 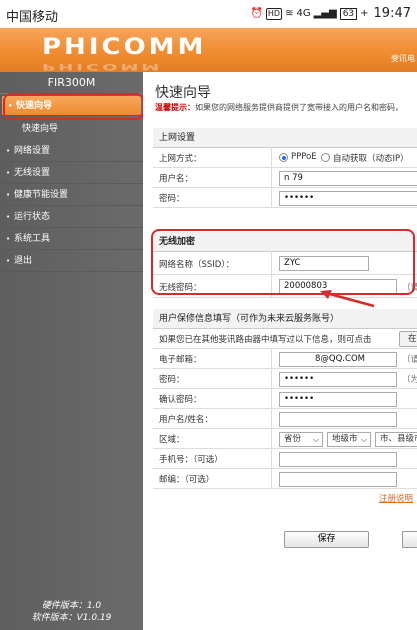 What do you see at coordinates (338, 459) in the screenshot?
I see `phone-input` at bounding box center [338, 459].